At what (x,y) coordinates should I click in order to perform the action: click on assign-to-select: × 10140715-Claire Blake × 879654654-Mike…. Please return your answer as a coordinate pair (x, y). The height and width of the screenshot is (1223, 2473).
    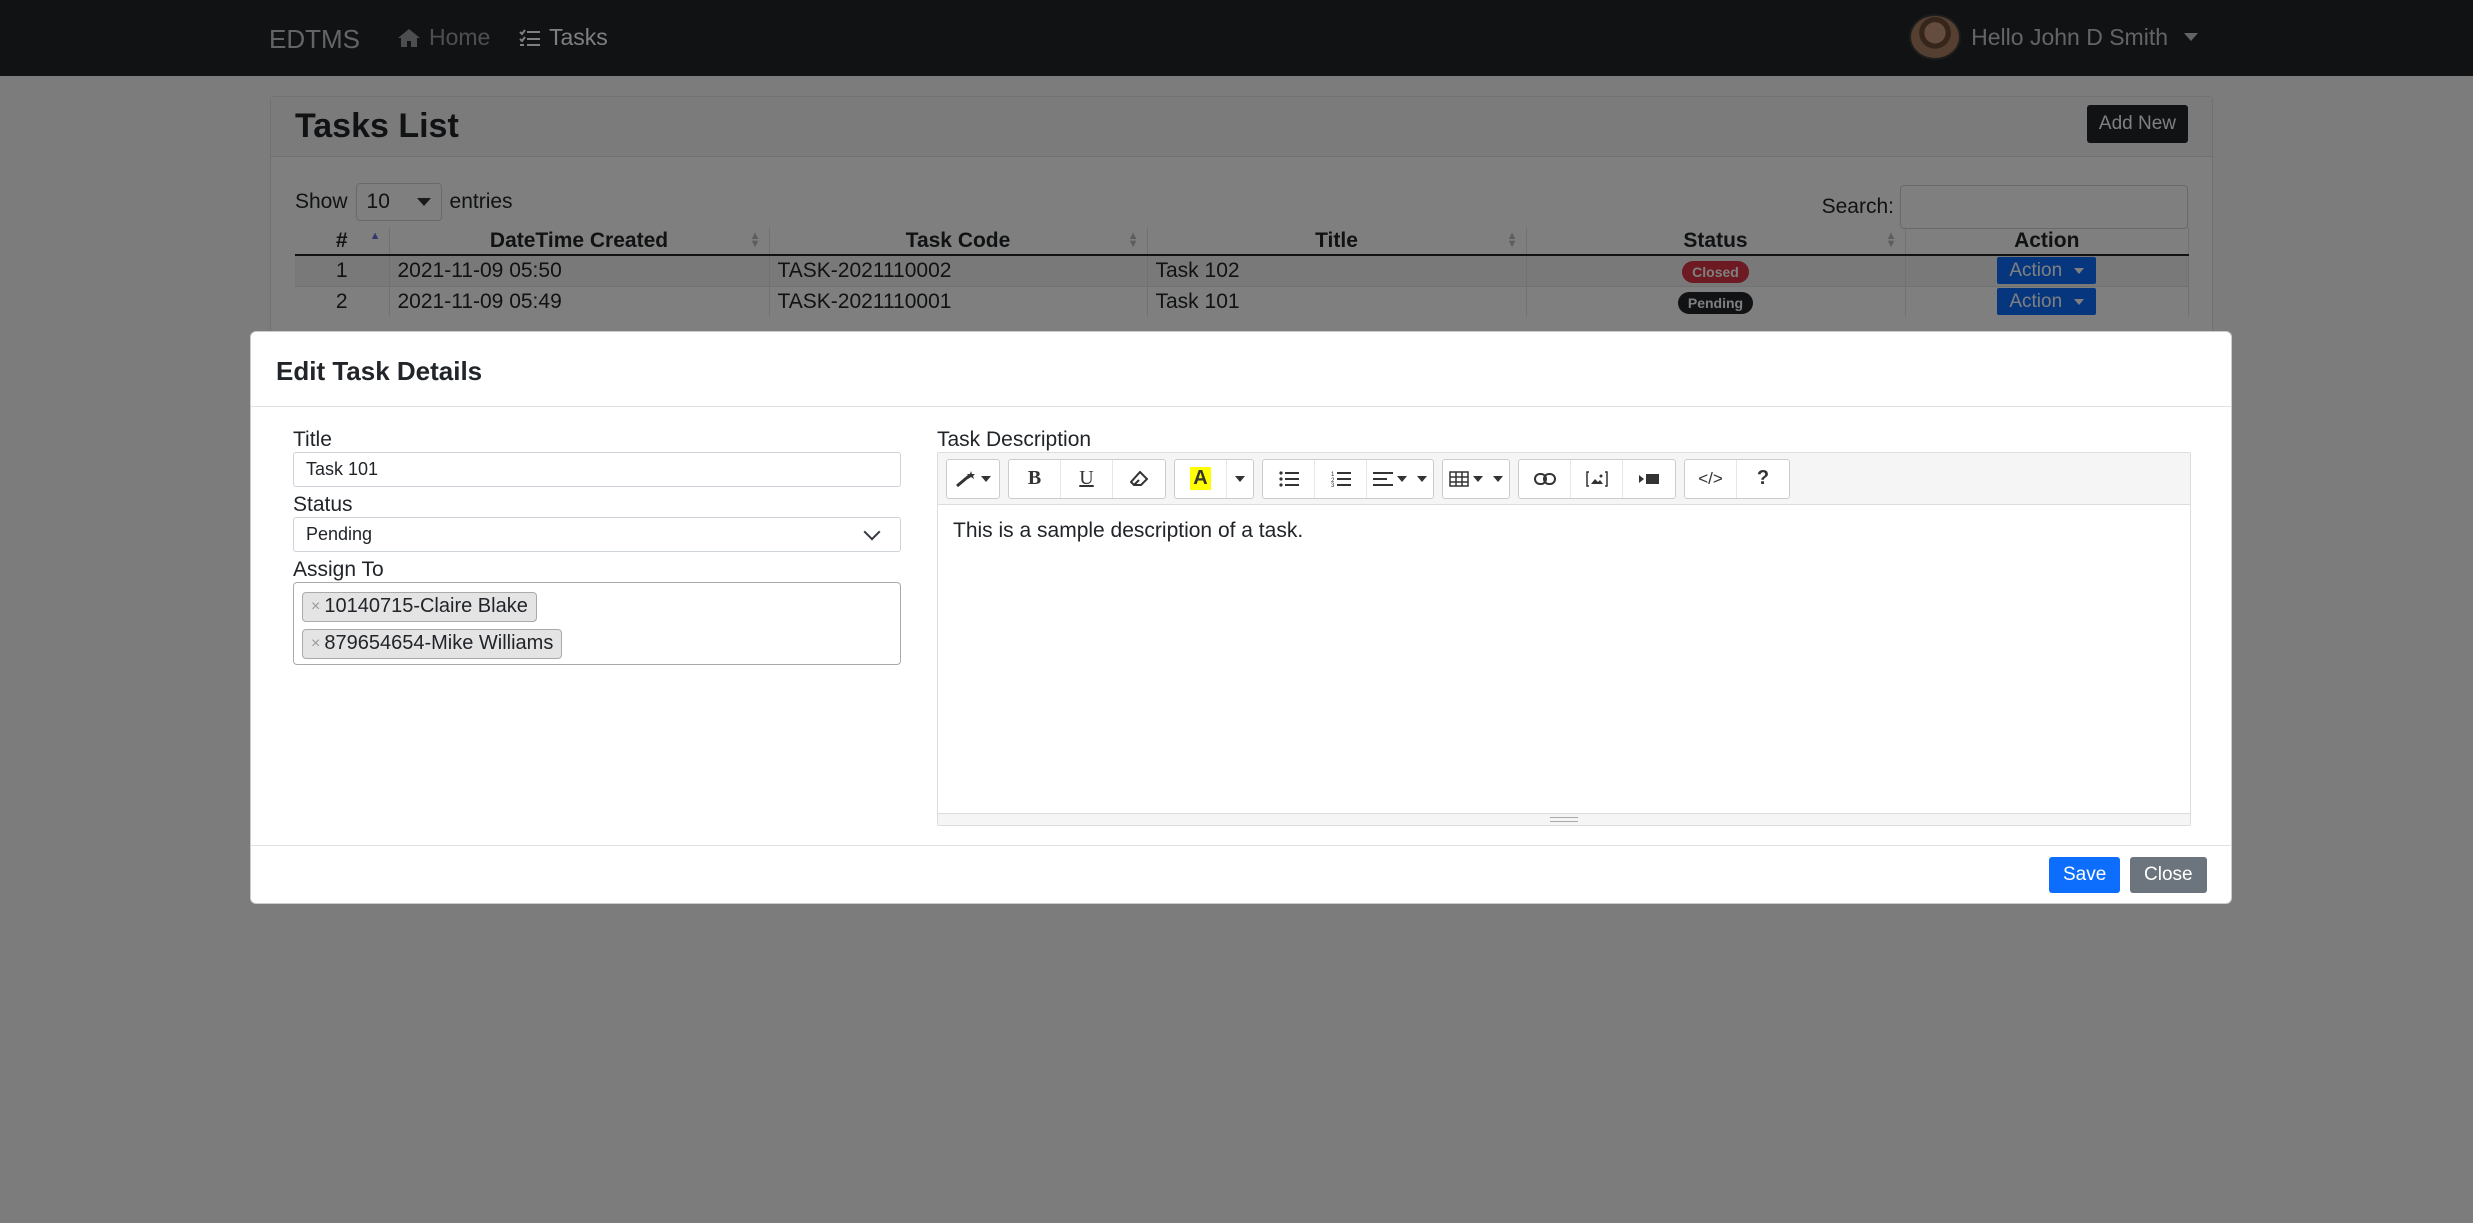
    Looking at the image, I should click on (597, 623).